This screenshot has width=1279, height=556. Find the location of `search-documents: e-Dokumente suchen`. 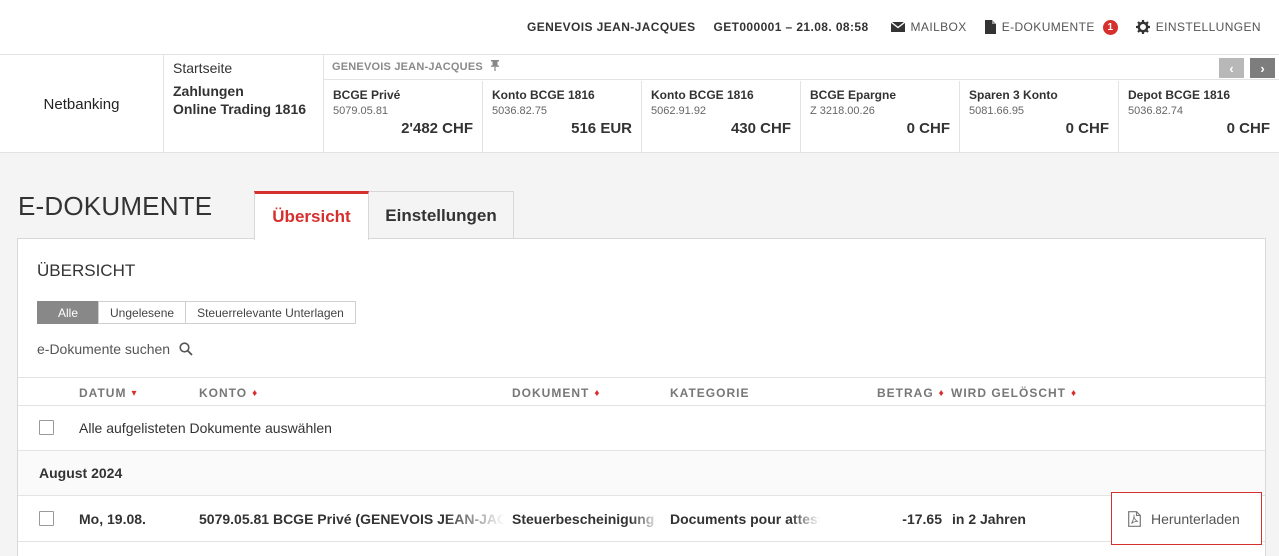

search-documents: e-Dokumente suchen is located at coordinates (115, 349).